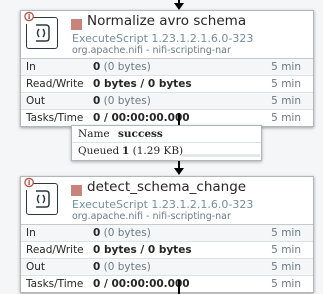 The image size is (323, 294). I want to click on success-connection-line-top, so click(179, 119).